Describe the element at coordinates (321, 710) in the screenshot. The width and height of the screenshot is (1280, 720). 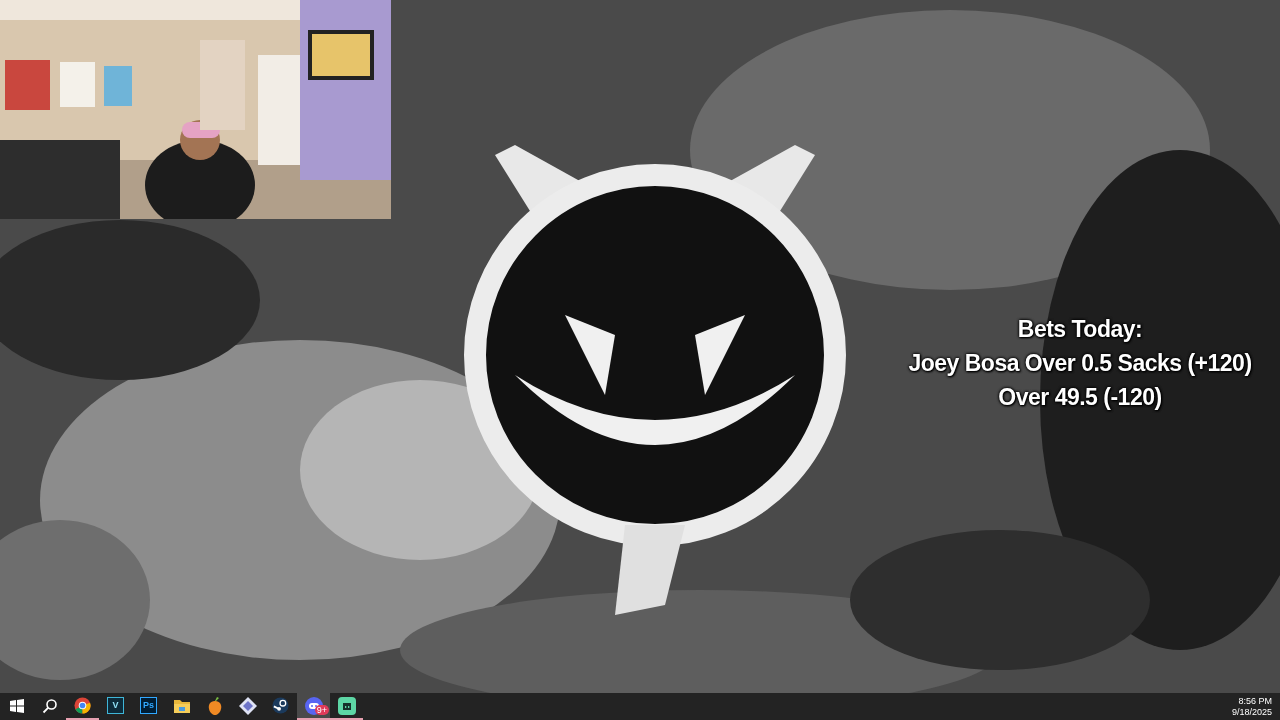
I see `notification-badge: 9+` at that location.